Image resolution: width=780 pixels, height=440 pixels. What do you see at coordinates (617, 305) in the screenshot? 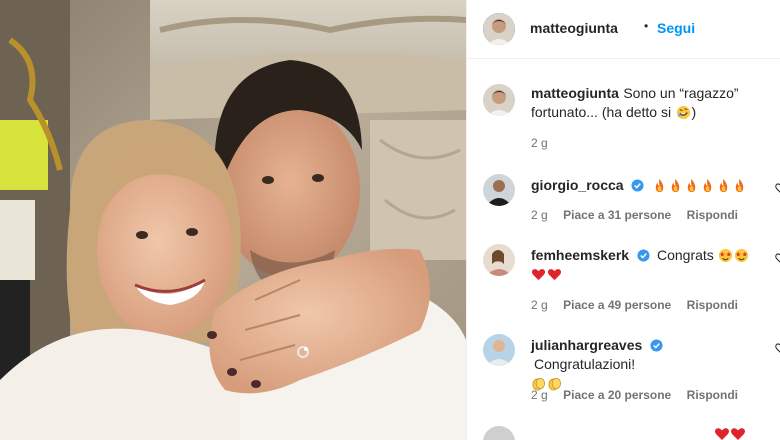
I see `comment-likes: Piace a 49 persone` at bounding box center [617, 305].